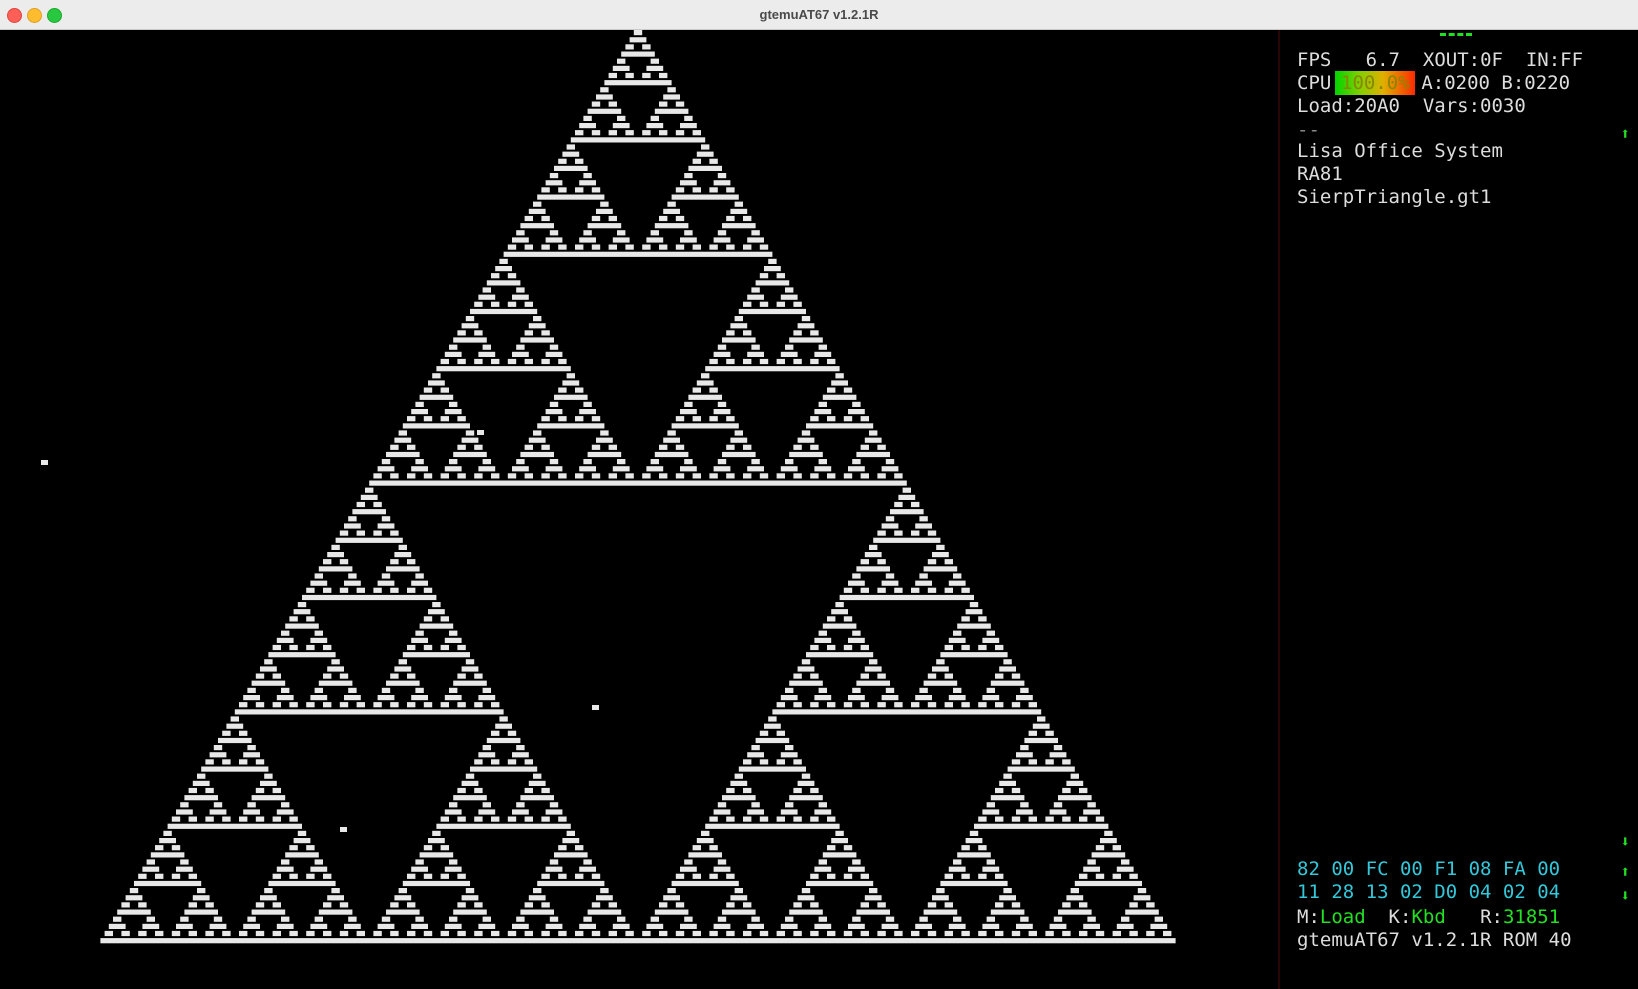 The image size is (1638, 989). Describe the element at coordinates (1314, 60) in the screenshot. I see `fps-label: FPS` at that location.